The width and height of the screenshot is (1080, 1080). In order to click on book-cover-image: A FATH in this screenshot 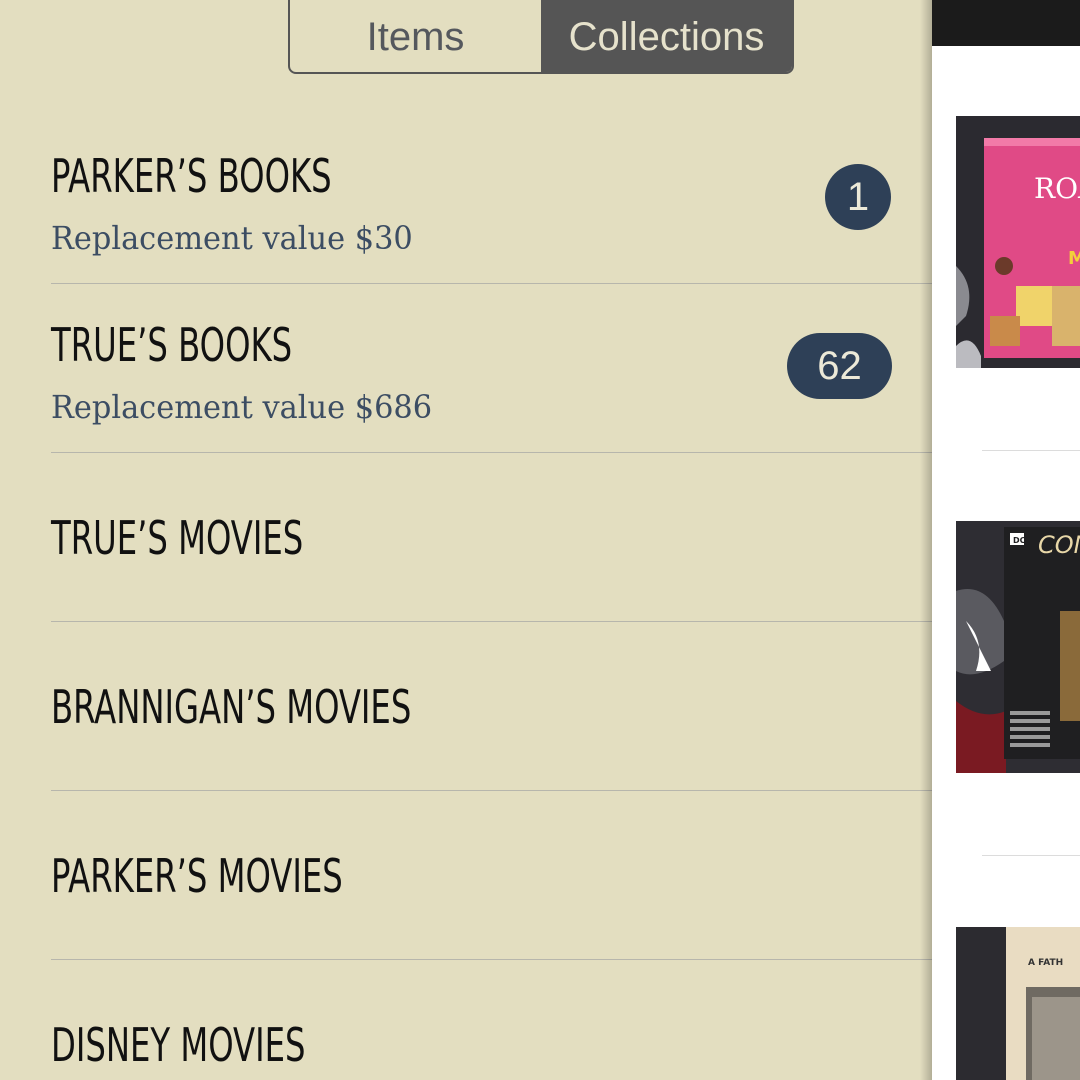, I will do `click(1018, 1003)`.